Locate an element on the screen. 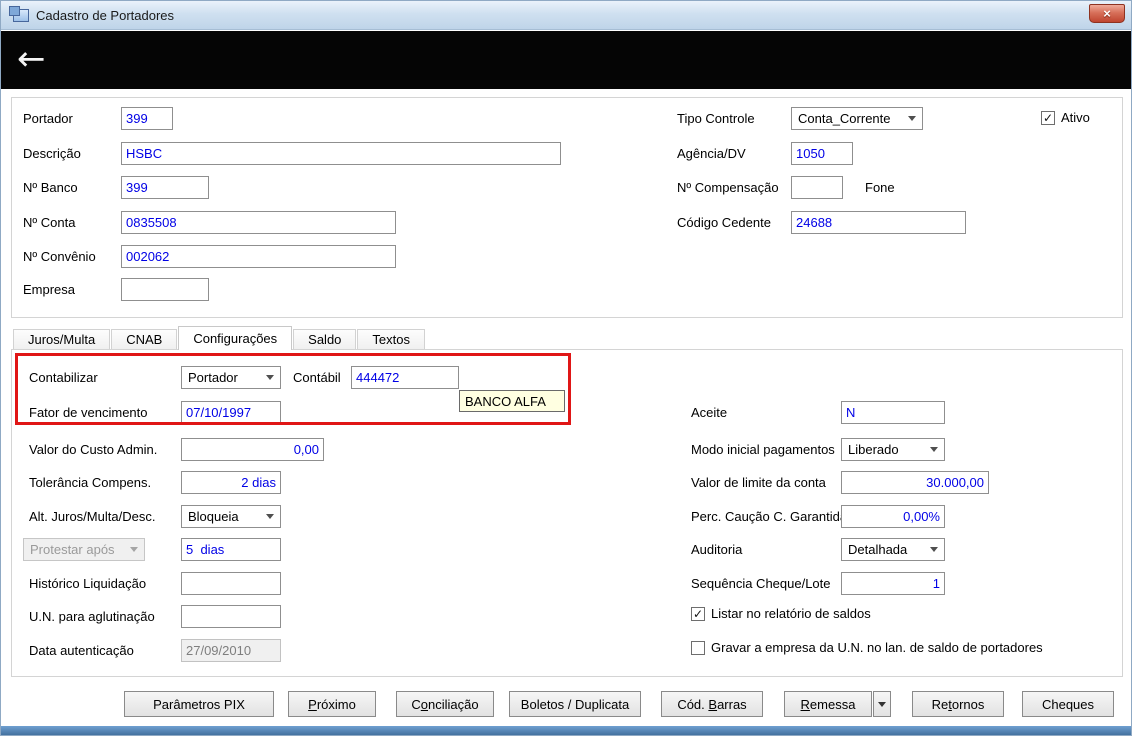  auditoria-select: Detalhada is located at coordinates (893, 549).